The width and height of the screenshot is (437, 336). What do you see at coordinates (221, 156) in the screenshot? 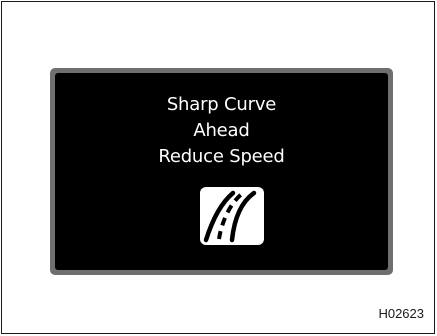
I see `message-line-3: Reduce Speed` at bounding box center [221, 156].